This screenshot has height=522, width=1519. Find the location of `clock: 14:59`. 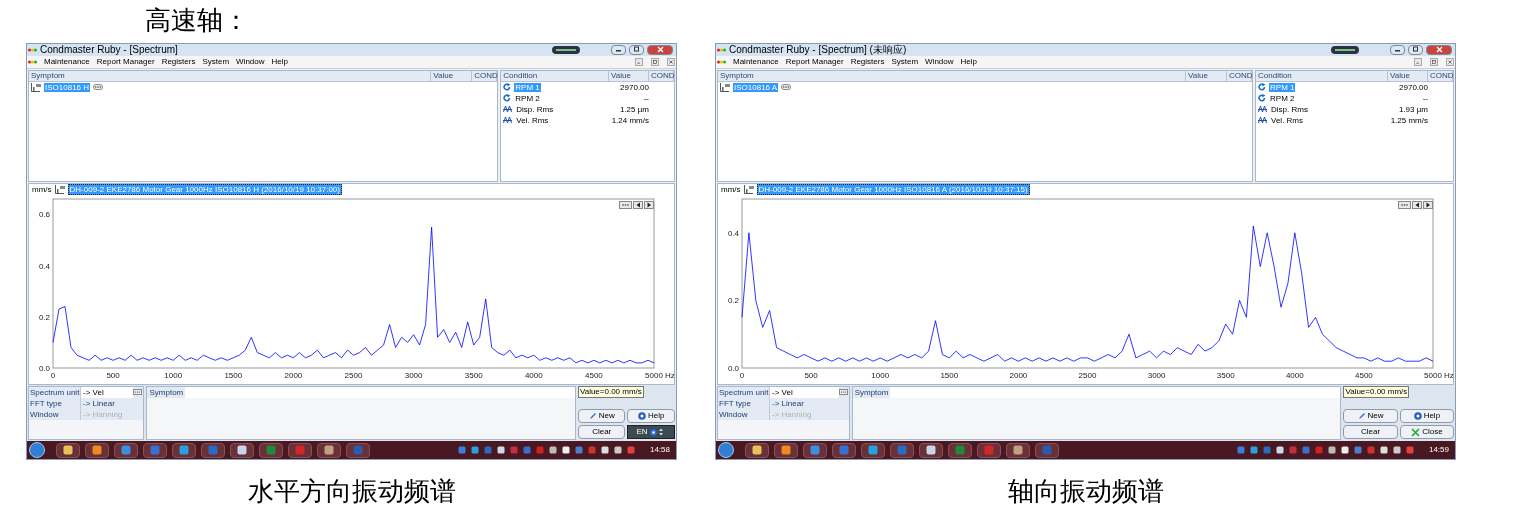

clock: 14:59 is located at coordinates (1438, 450).